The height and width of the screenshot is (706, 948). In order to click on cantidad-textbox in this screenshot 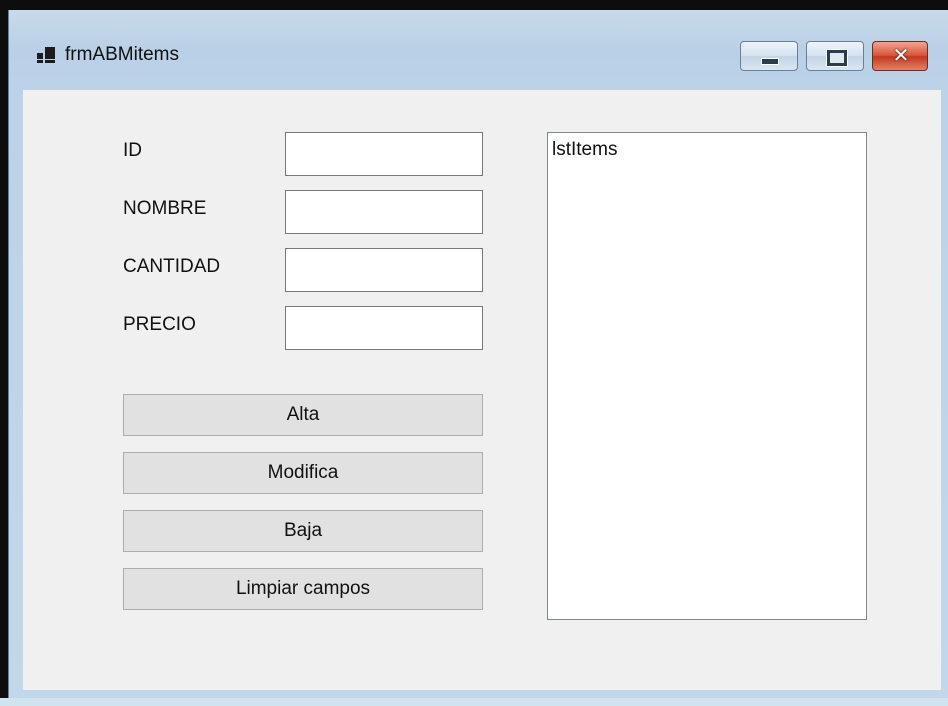, I will do `click(384, 270)`.